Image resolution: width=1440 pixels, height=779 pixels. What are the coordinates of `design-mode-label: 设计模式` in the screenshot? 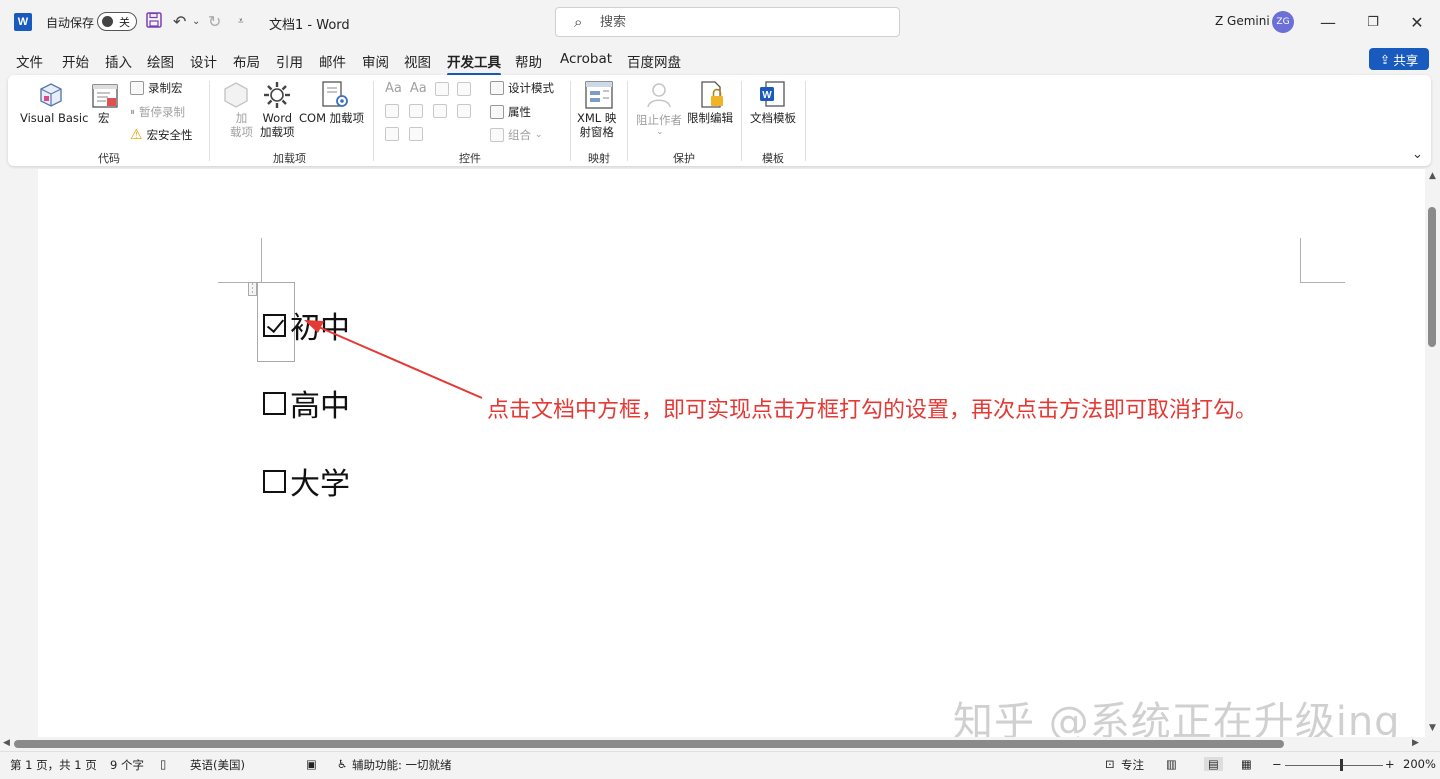 It's located at (531, 88).